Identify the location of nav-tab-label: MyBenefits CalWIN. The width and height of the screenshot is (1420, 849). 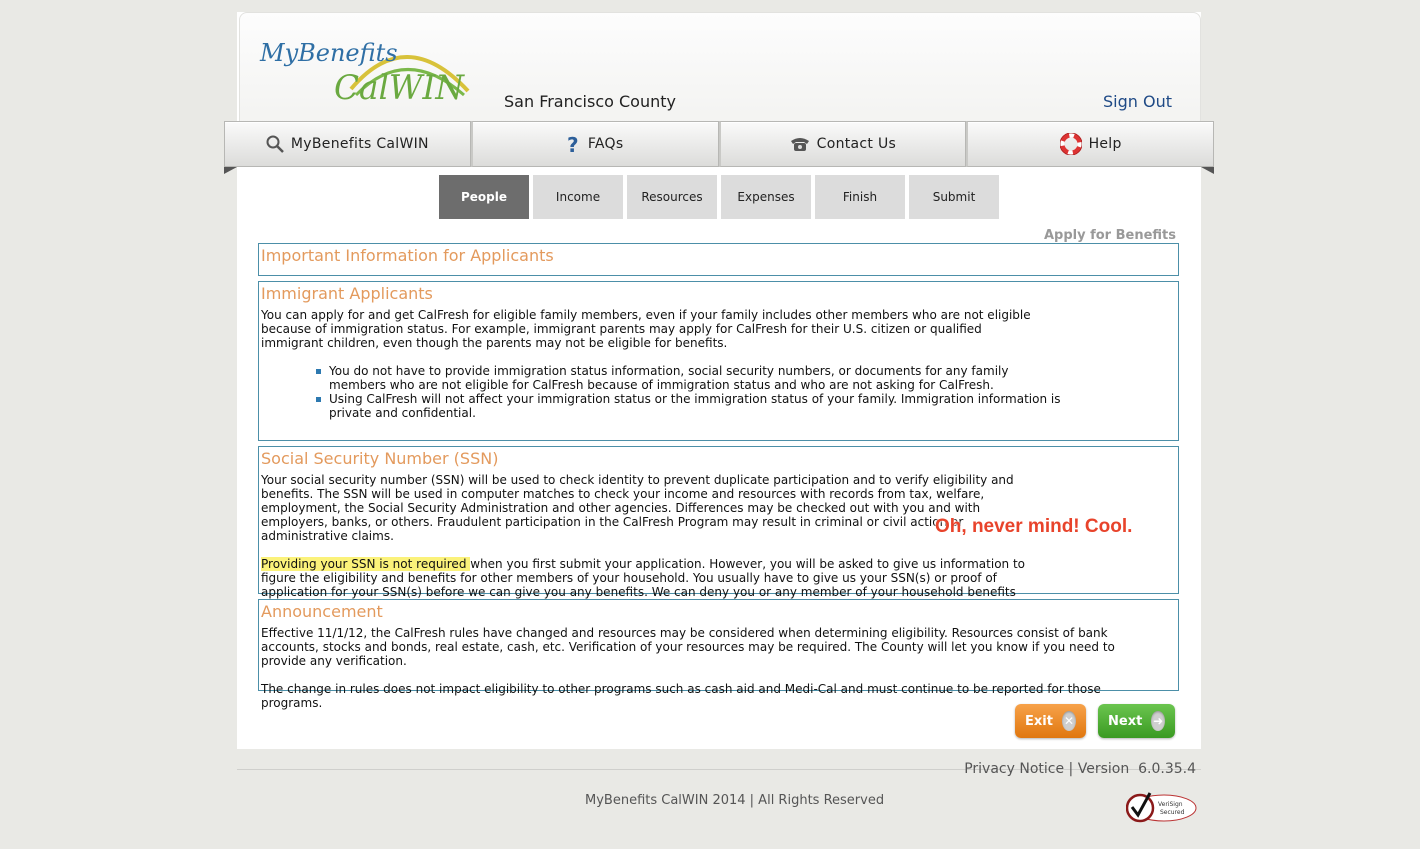
(359, 144).